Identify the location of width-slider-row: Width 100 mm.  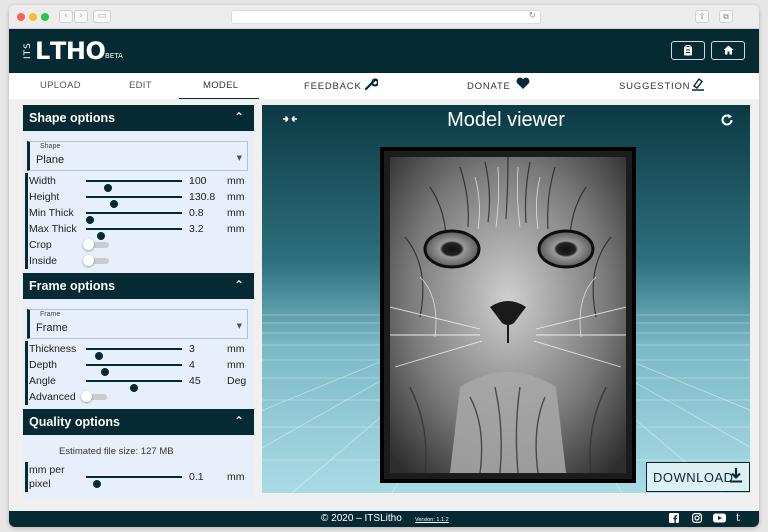
(138, 182).